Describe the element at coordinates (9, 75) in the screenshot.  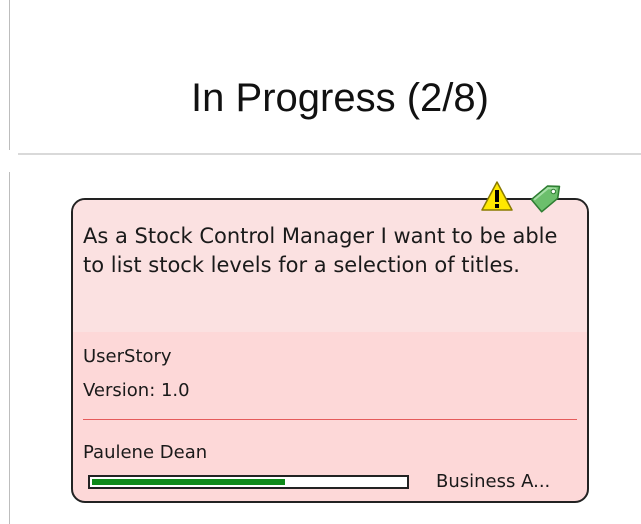
I see `column-left-border-top` at that location.